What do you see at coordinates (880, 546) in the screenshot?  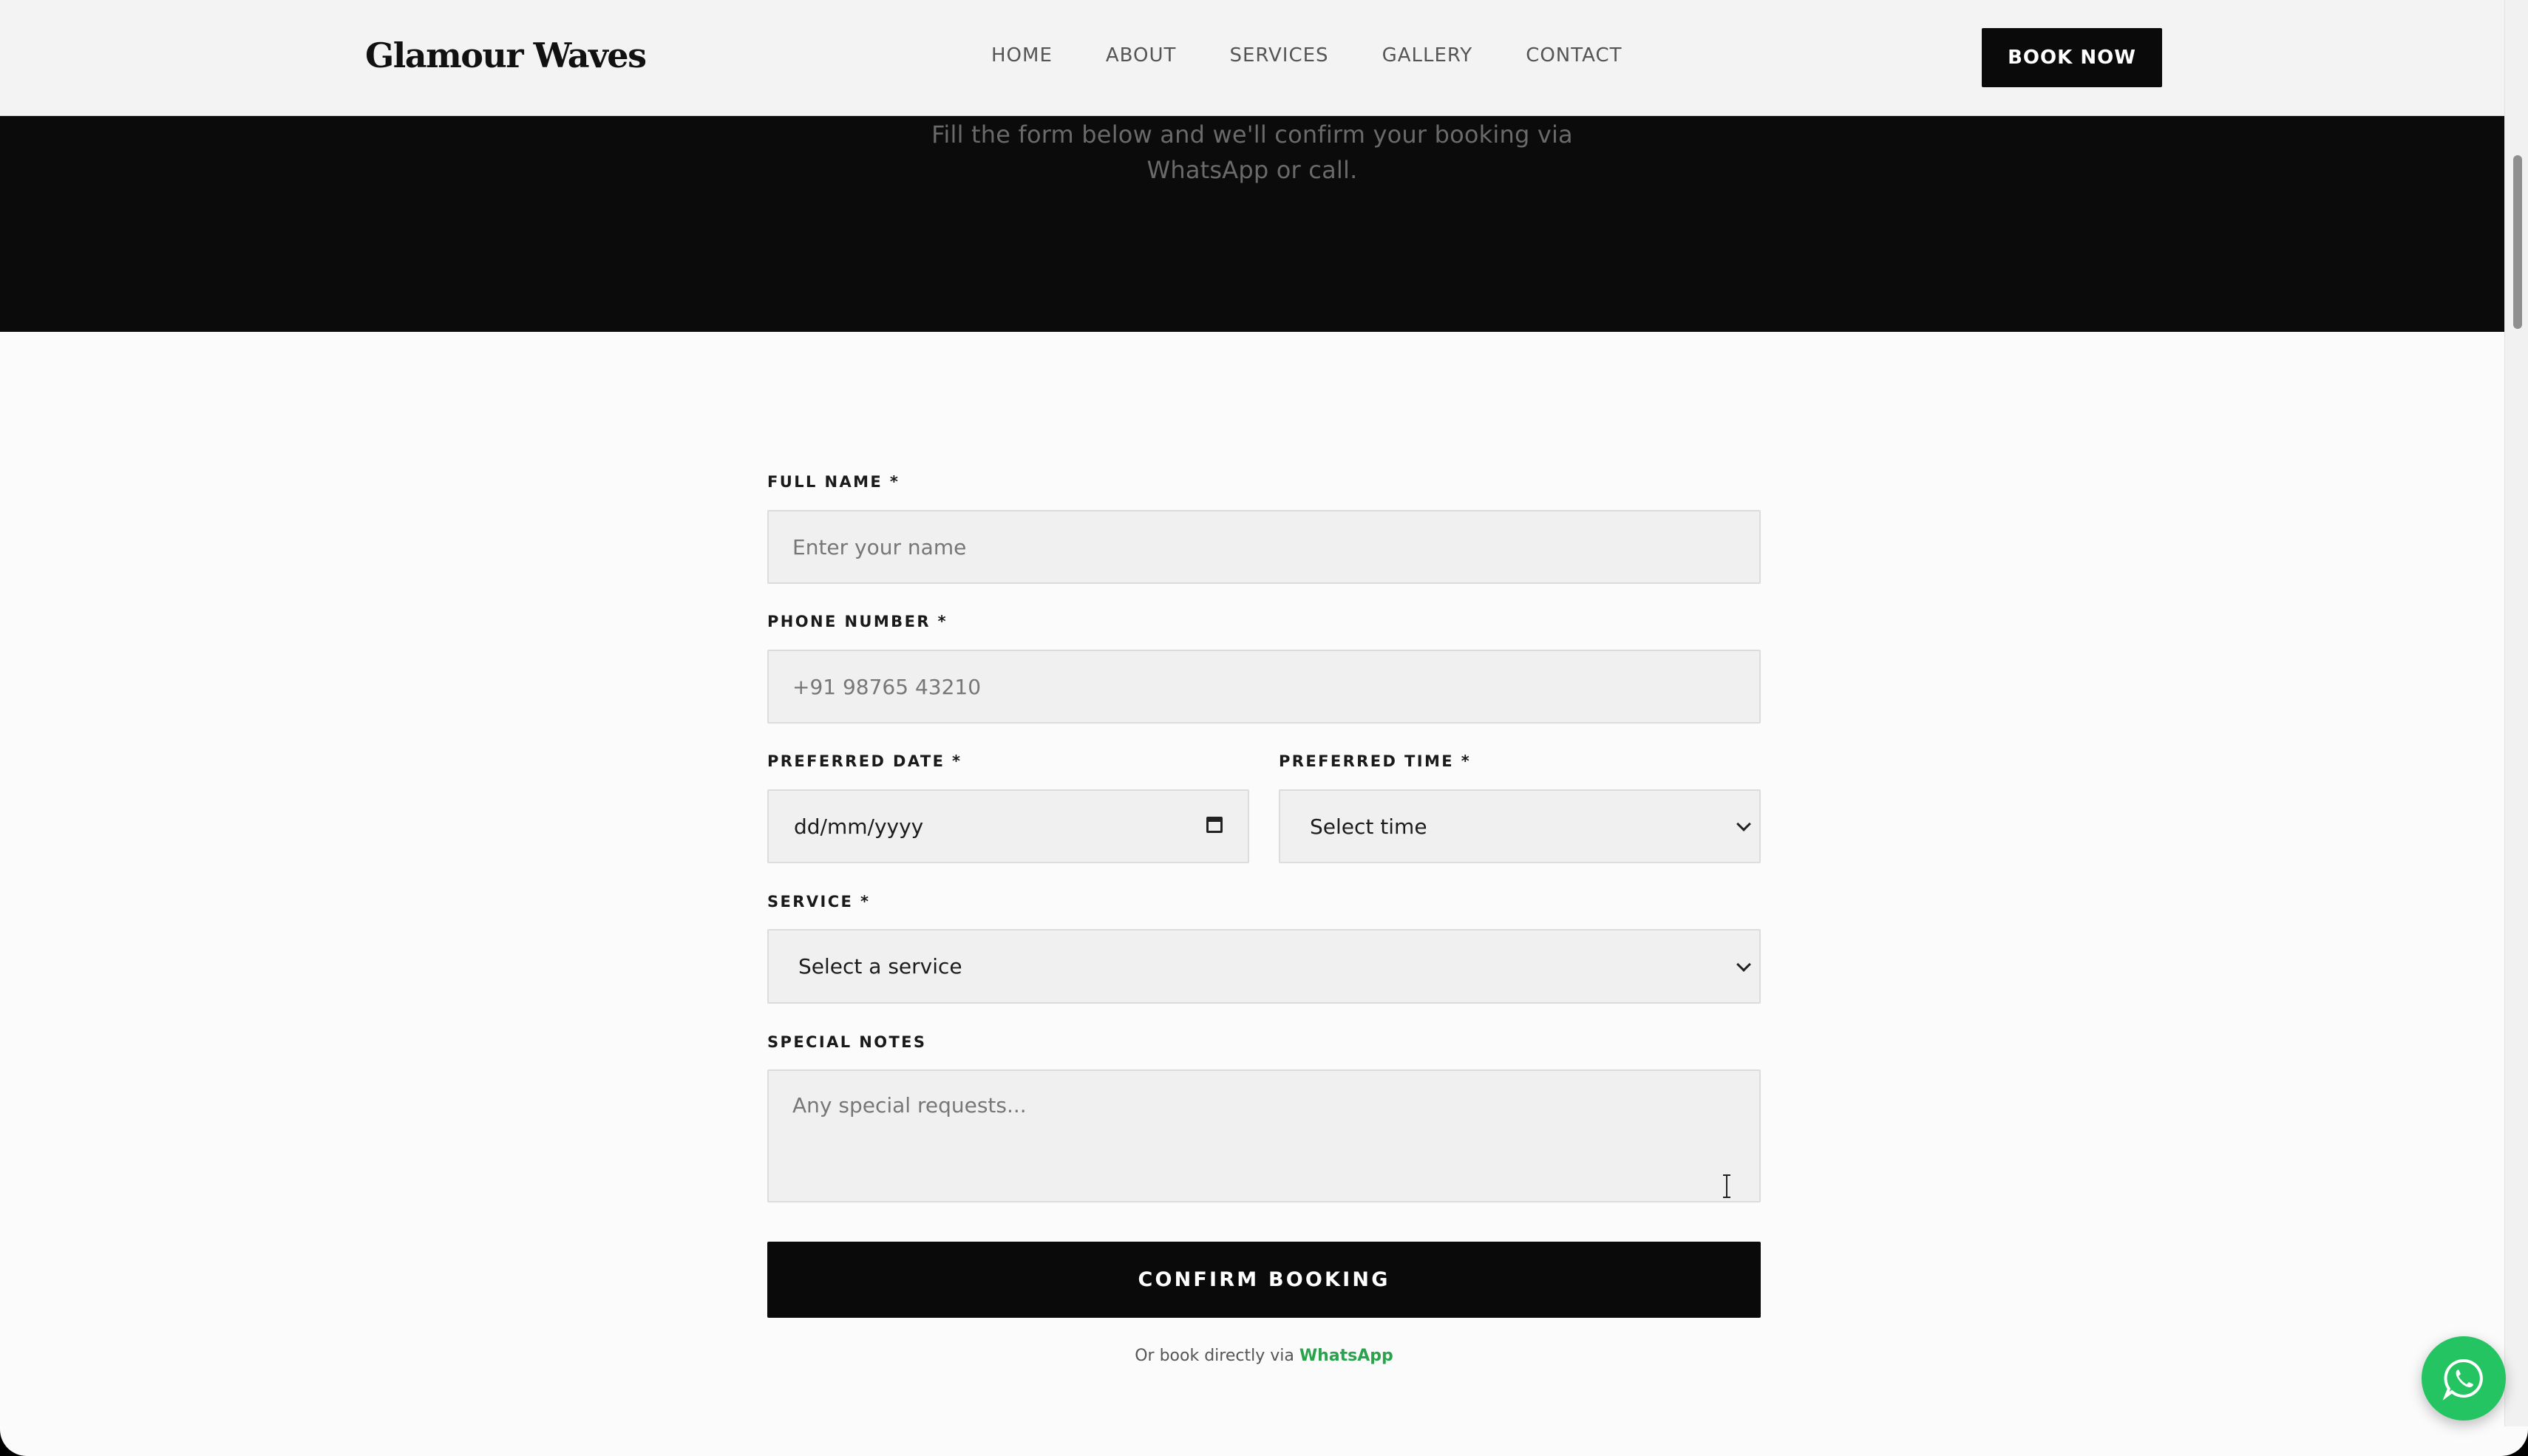 I see `full-name-placeholder: Enter your name` at bounding box center [880, 546].